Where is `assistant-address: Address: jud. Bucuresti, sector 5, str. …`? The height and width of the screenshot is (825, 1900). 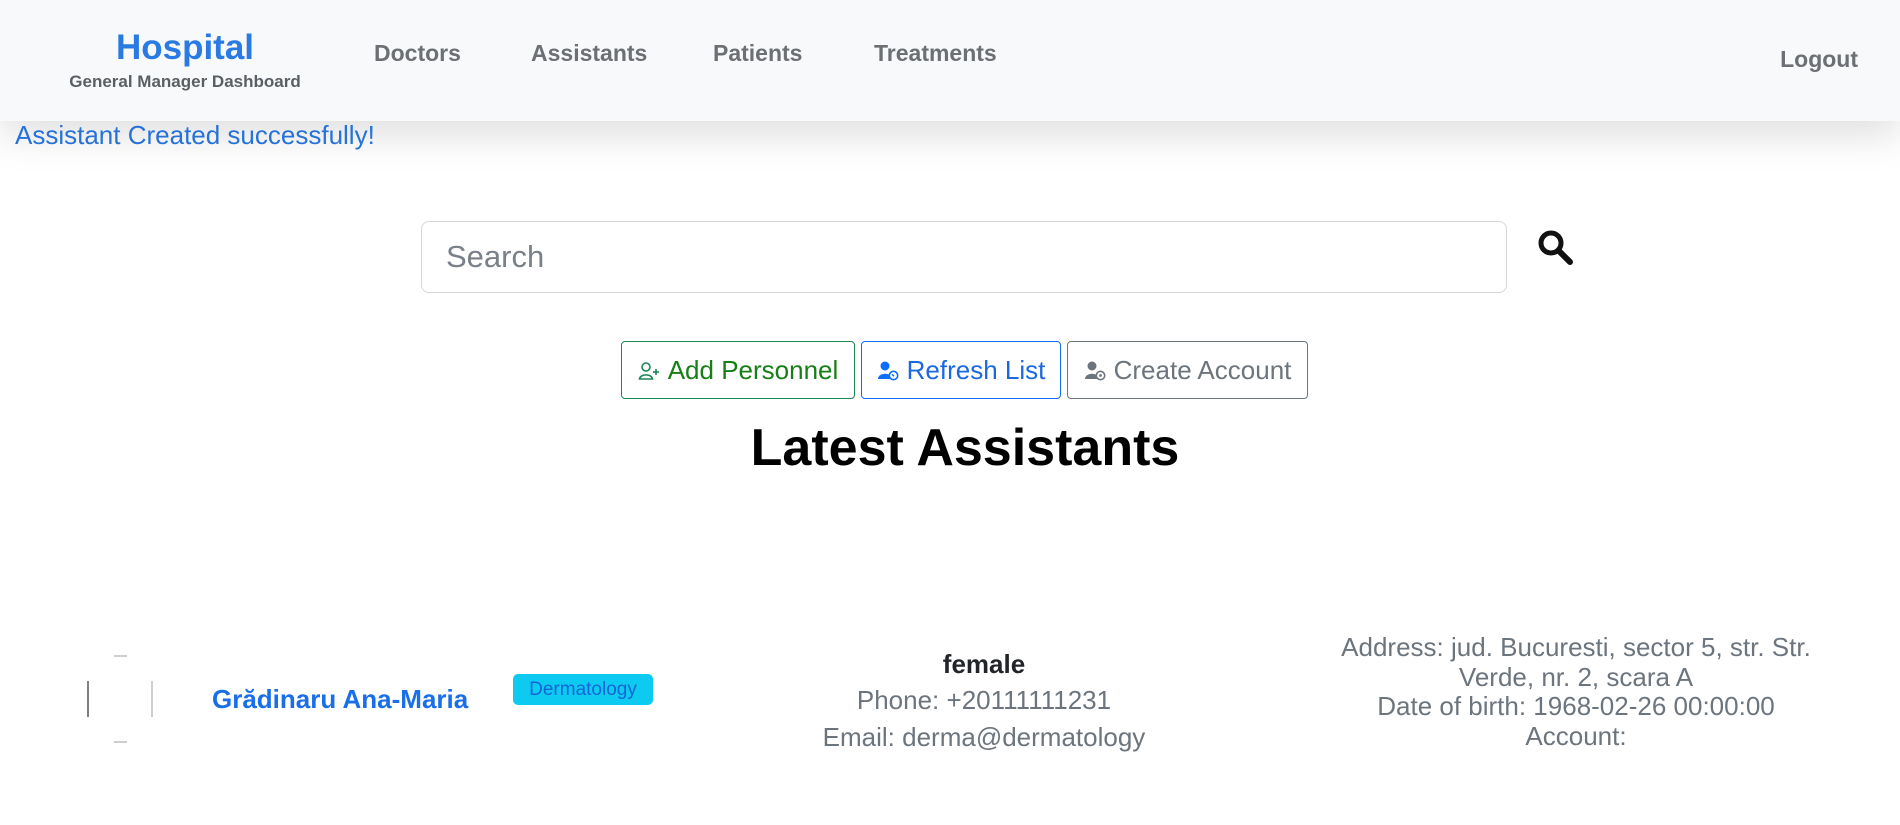 assistant-address: Address: jud. Bucuresti, sector 5, str. … is located at coordinates (1576, 662).